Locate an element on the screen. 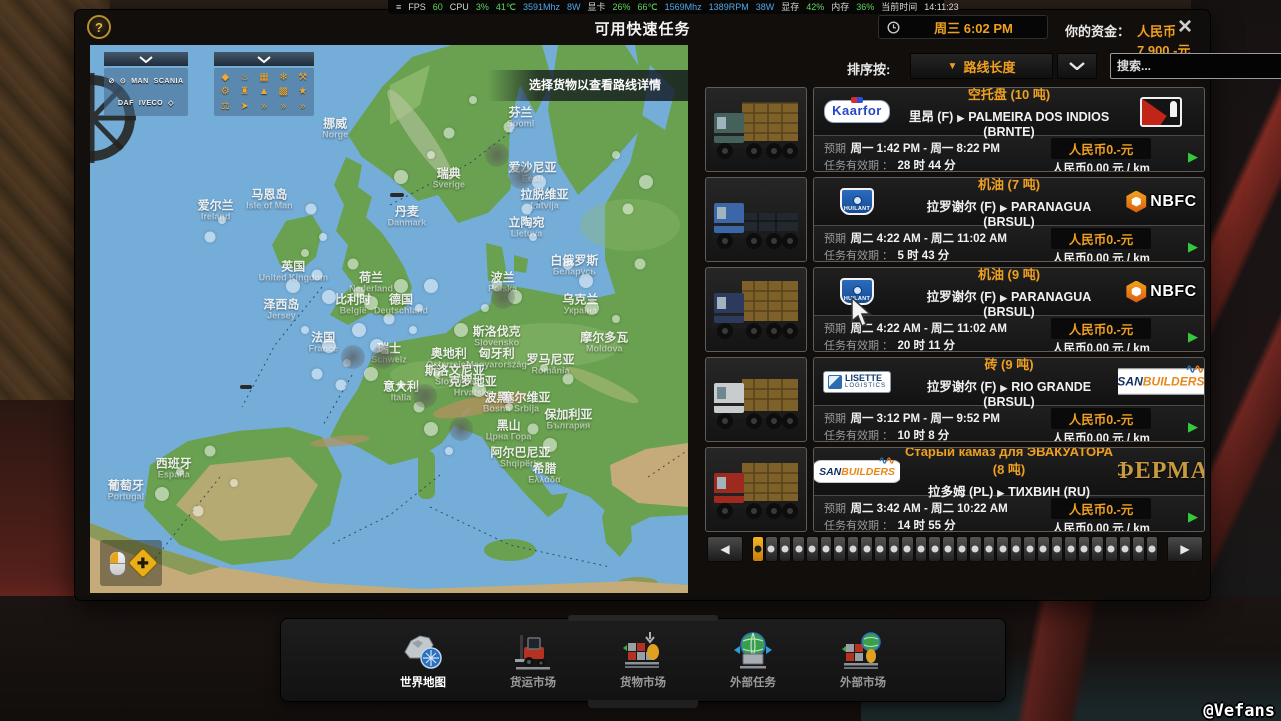 This screenshot has width=1281, height=721. brand-filter-collapse is located at coordinates (146, 59).